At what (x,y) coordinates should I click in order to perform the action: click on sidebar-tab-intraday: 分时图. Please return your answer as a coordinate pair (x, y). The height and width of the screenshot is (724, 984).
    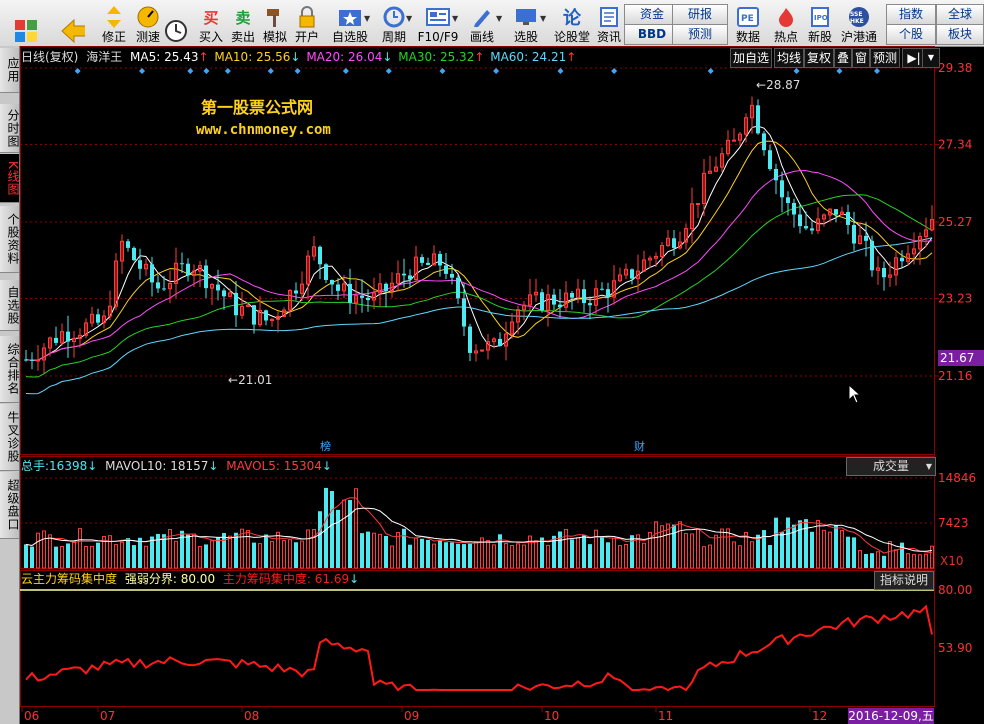
    Looking at the image, I should click on (10, 128).